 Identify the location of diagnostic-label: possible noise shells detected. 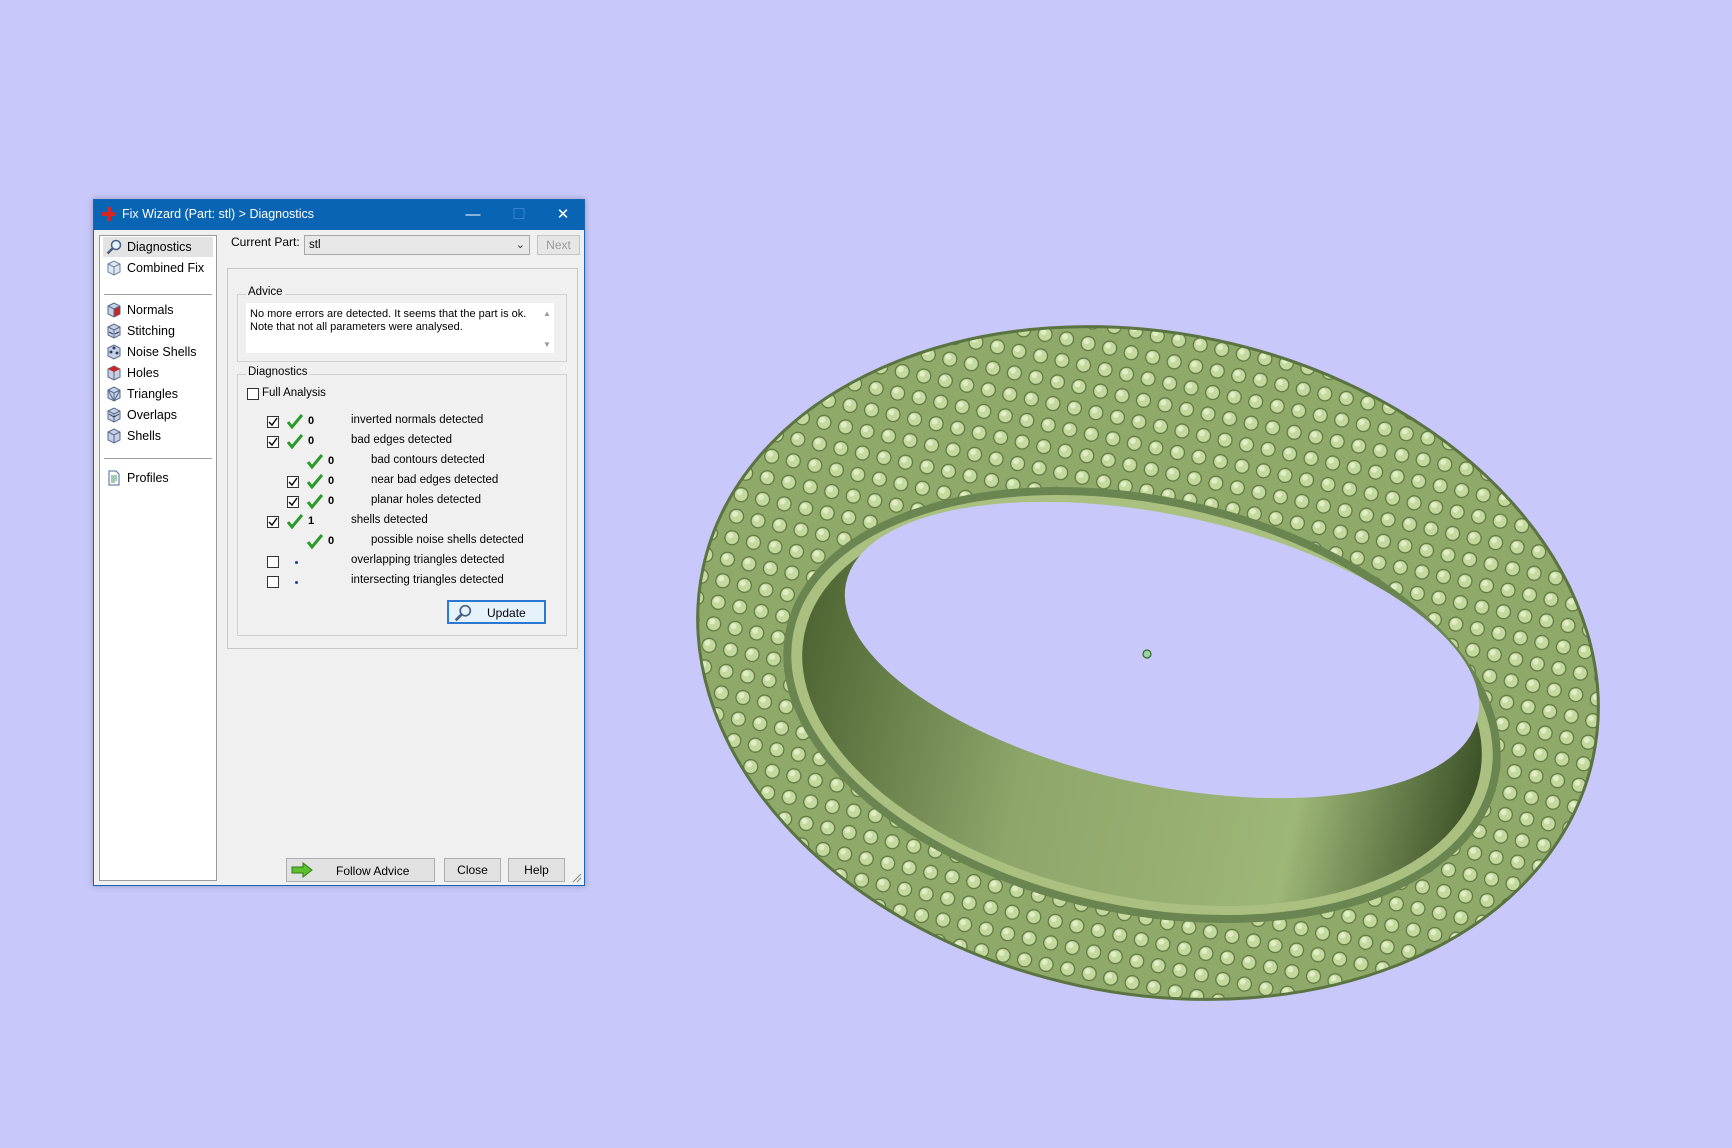
(447, 540).